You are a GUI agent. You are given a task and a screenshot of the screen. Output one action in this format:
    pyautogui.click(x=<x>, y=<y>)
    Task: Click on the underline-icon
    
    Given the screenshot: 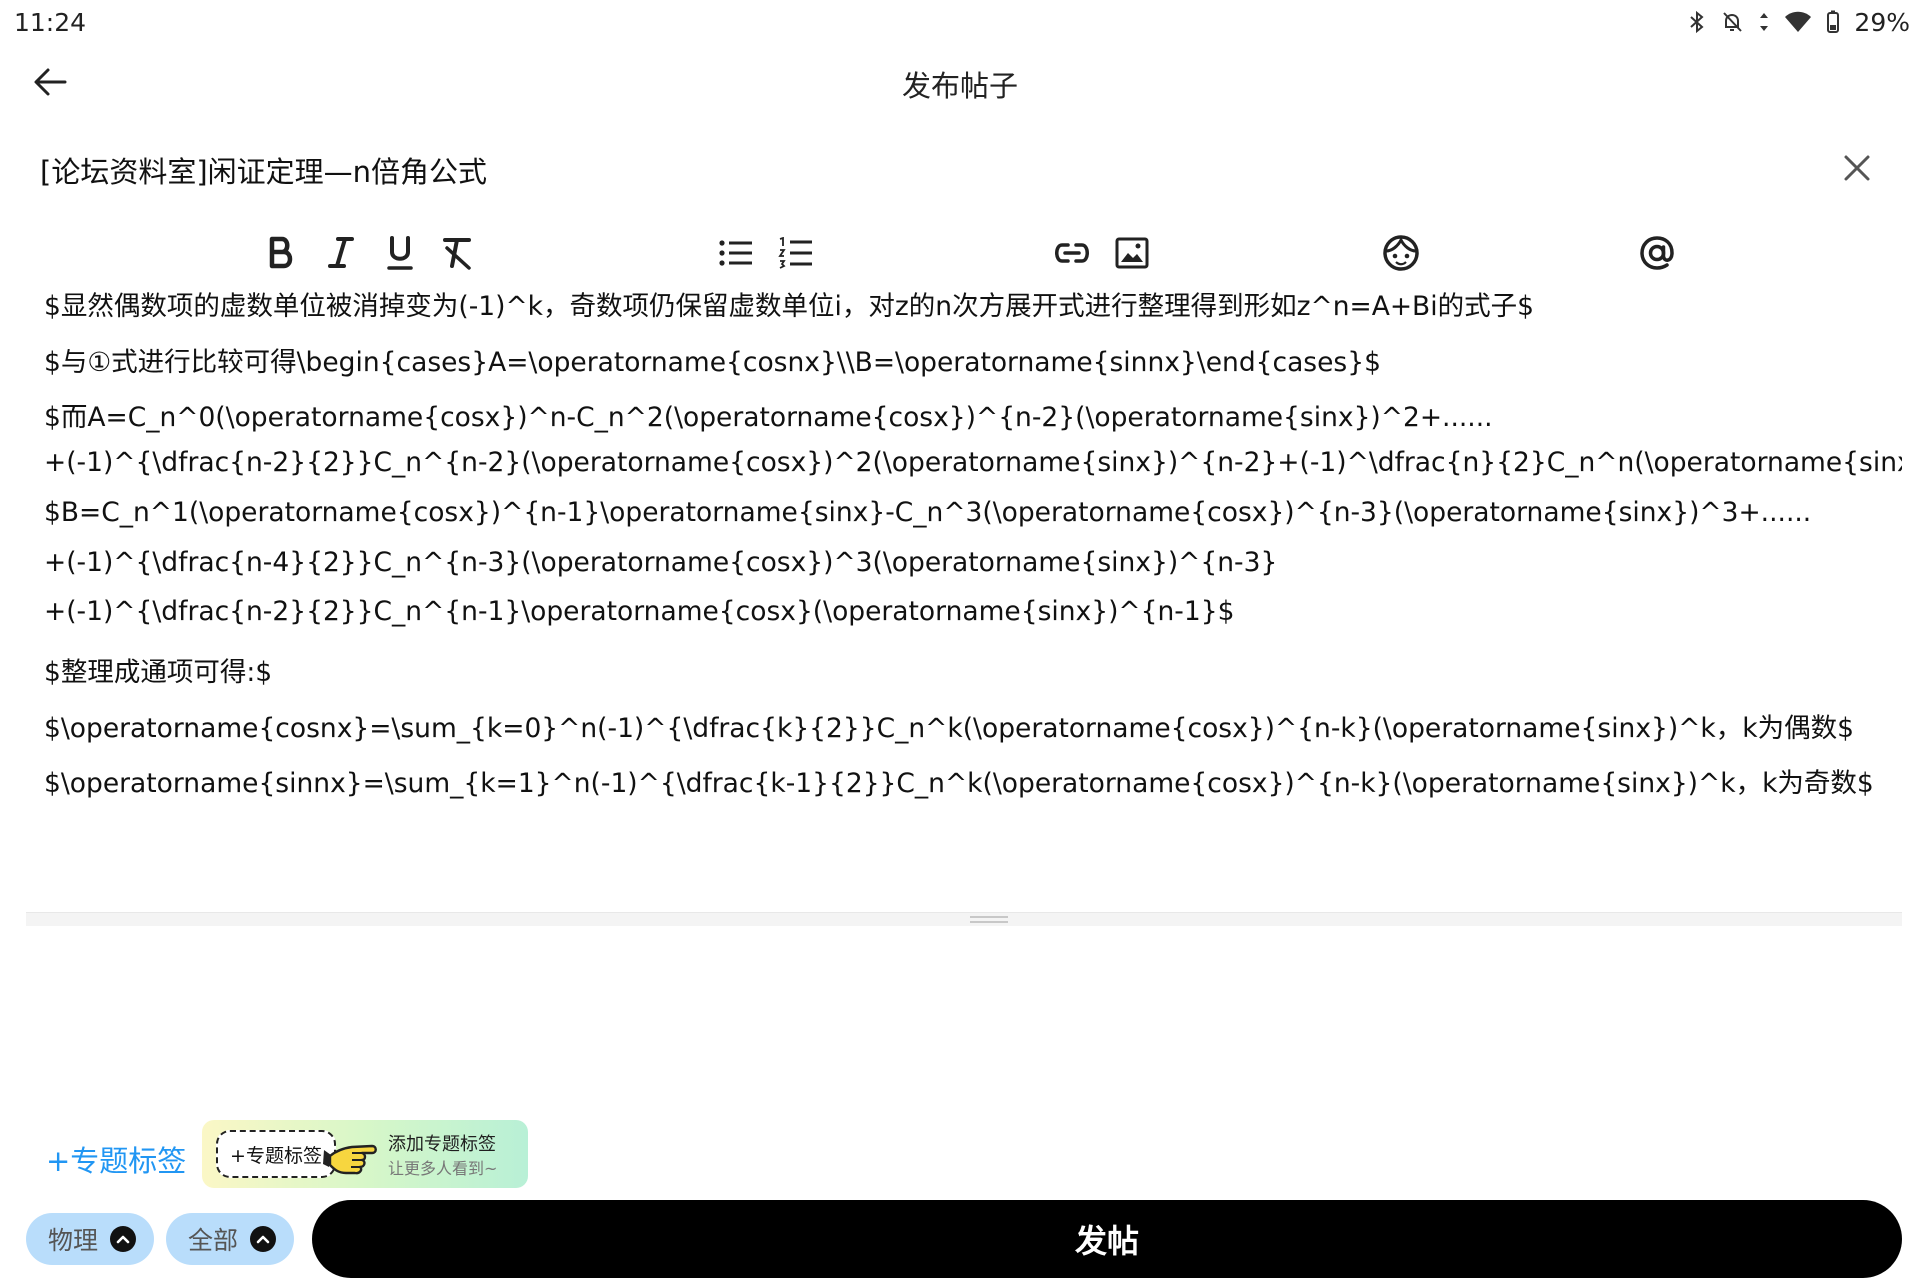 What is the action you would take?
    pyautogui.click(x=400, y=253)
    